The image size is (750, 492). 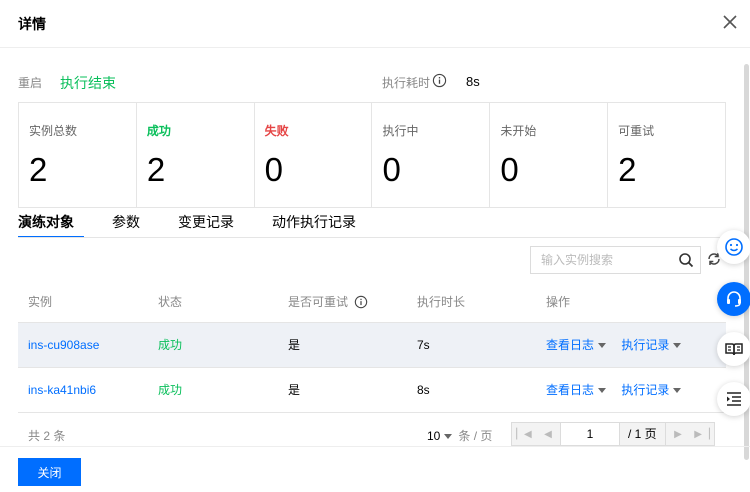 What do you see at coordinates (733, 247) in the screenshot?
I see `smile-icon` at bounding box center [733, 247].